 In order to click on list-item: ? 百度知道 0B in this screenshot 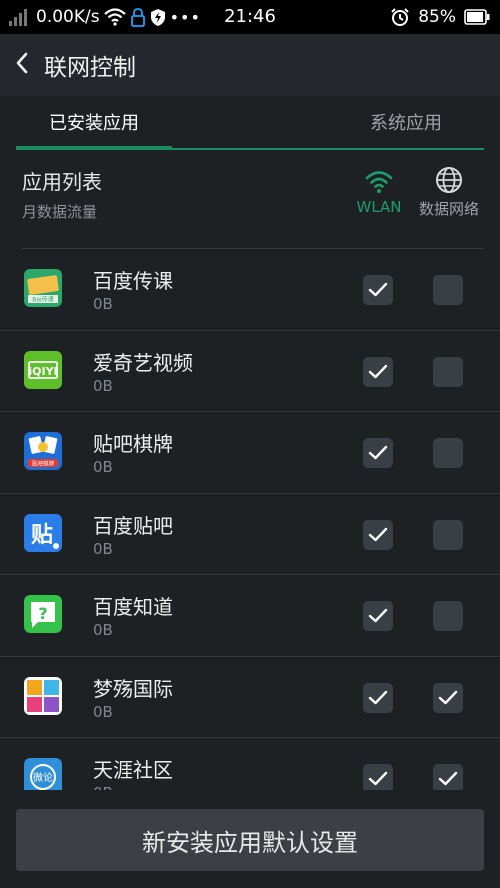, I will do `click(250, 616)`.